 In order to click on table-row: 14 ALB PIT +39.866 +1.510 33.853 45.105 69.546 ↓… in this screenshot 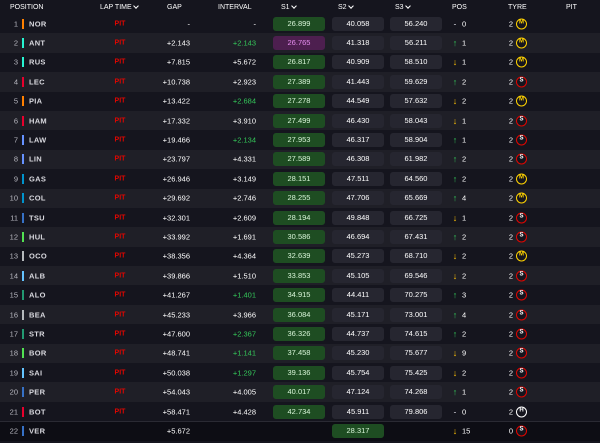, I will do `click(300, 276)`.